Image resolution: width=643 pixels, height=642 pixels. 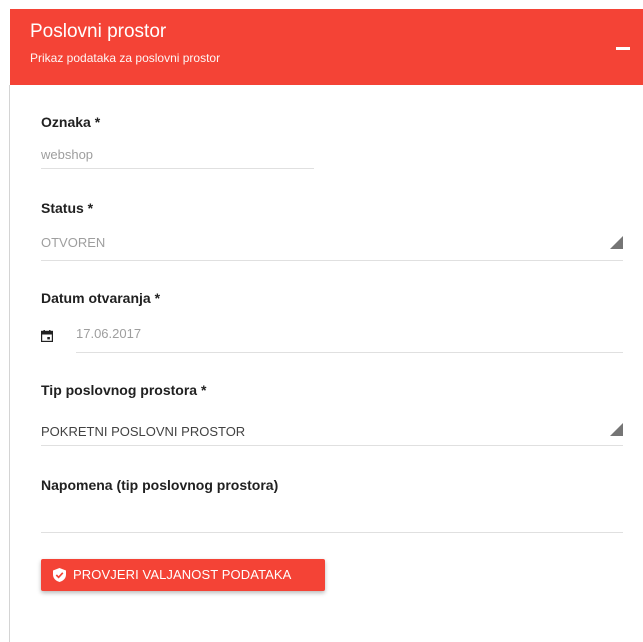 What do you see at coordinates (125, 58) in the screenshot?
I see `card-subtitle: Prikaz podataka za poslovni prostor` at bounding box center [125, 58].